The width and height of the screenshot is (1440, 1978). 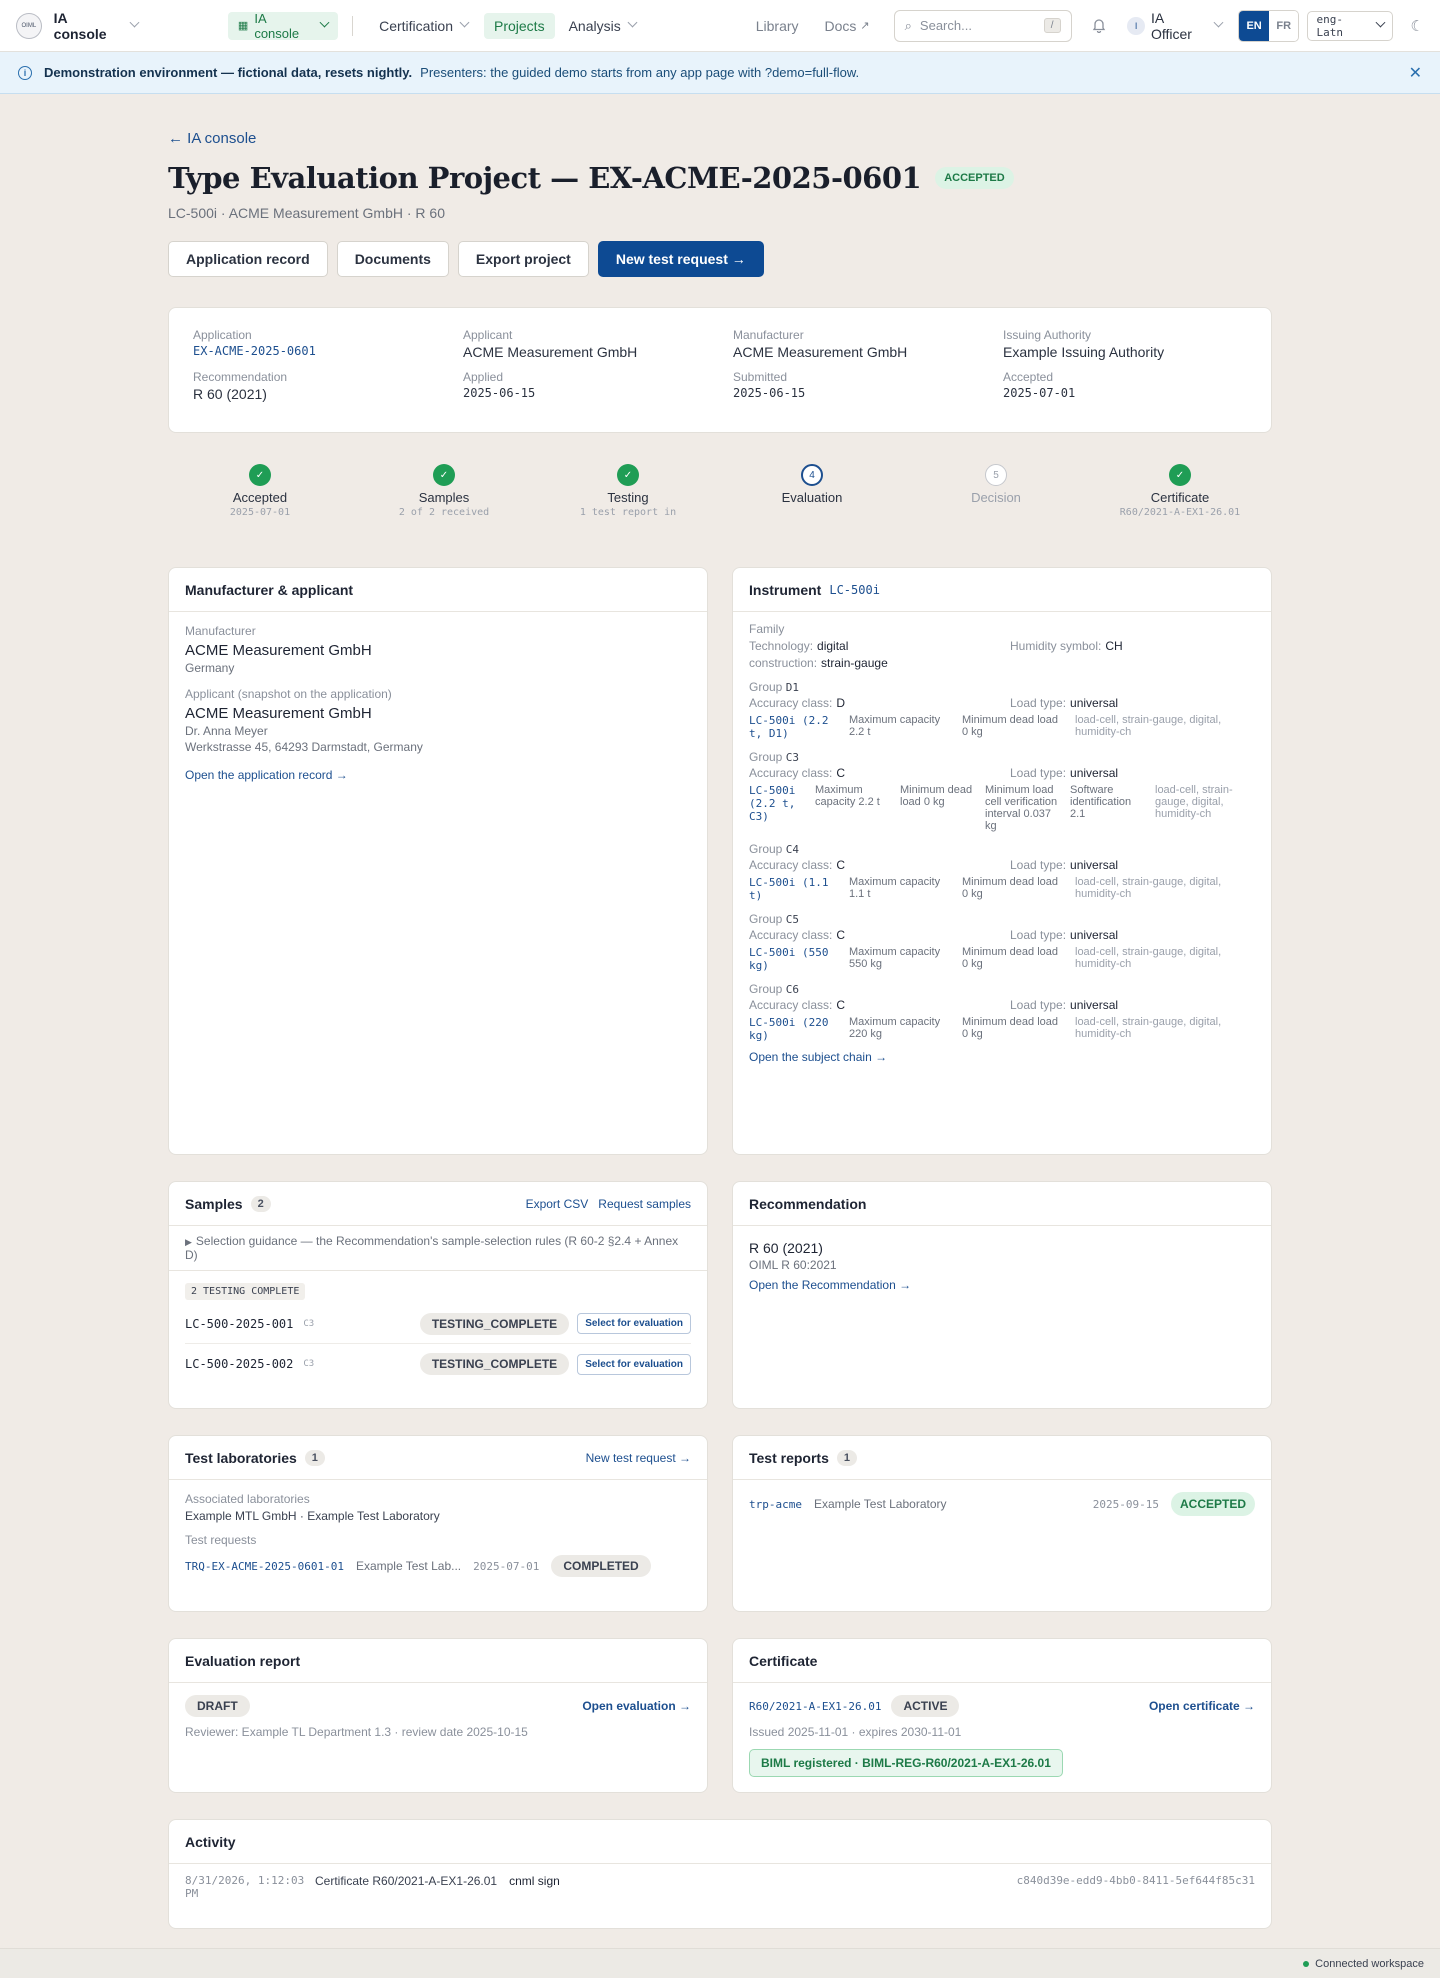 What do you see at coordinates (277, 25) in the screenshot?
I see `console-switcher-label: IA console` at bounding box center [277, 25].